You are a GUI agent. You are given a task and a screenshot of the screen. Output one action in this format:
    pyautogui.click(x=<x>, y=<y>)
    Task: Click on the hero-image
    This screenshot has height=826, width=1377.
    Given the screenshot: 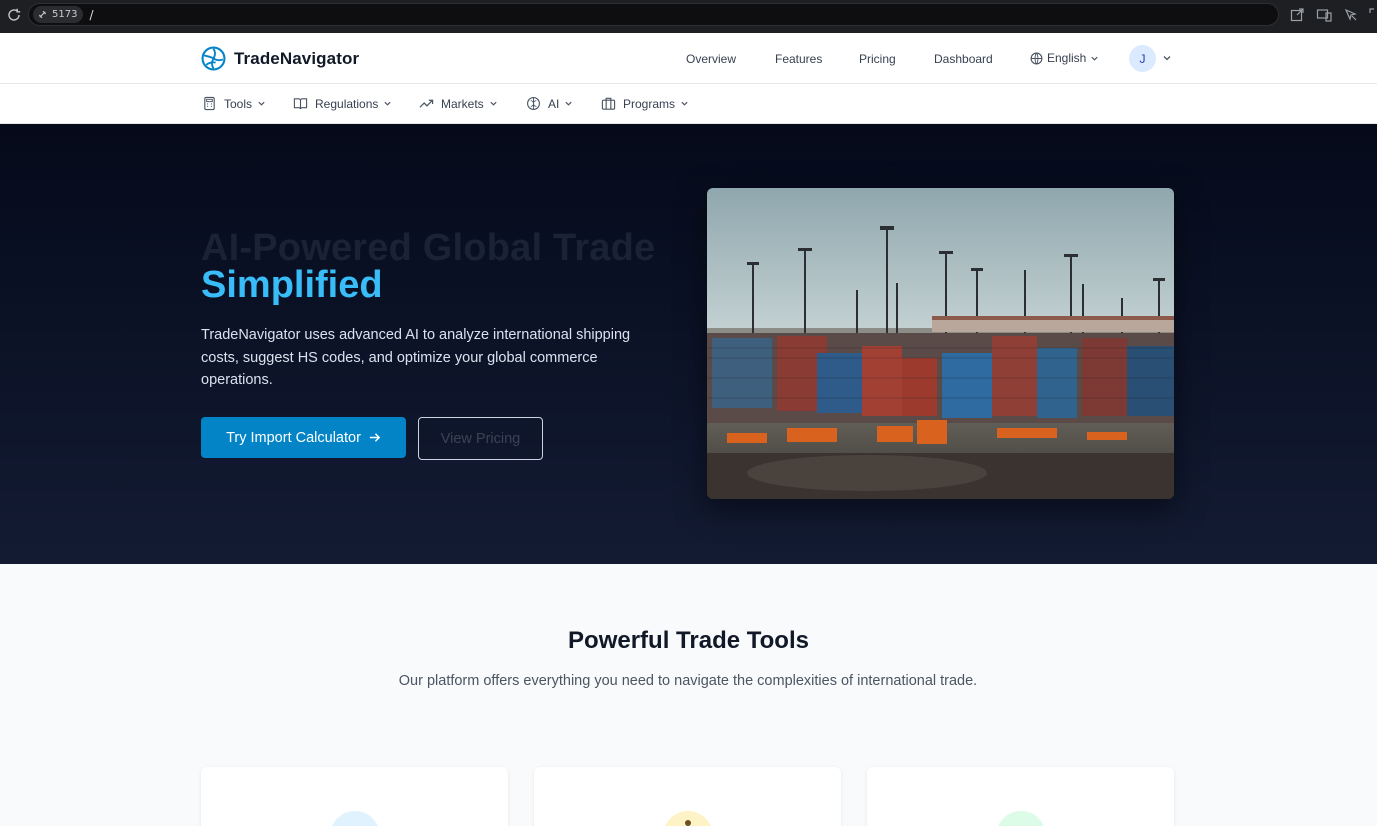 What is the action you would take?
    pyautogui.click(x=940, y=343)
    